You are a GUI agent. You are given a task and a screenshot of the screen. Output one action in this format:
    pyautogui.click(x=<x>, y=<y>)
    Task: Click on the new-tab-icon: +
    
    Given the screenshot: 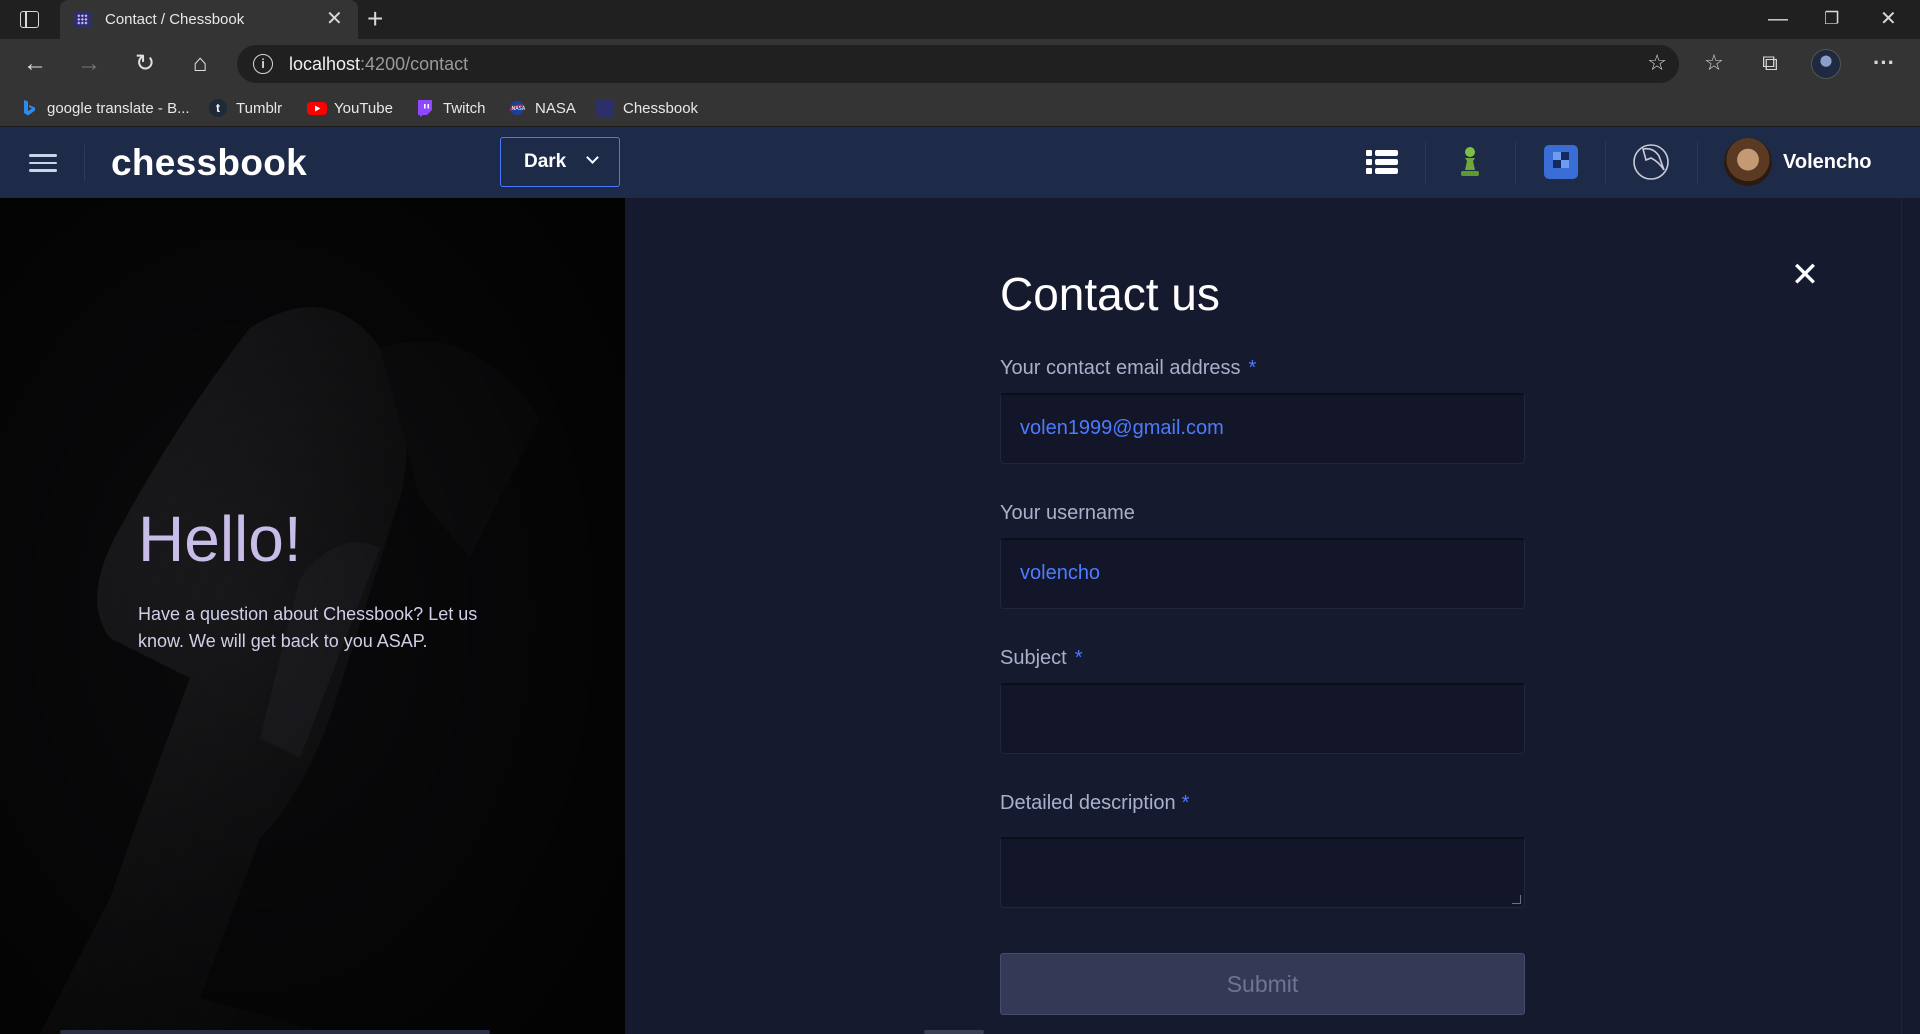 What is the action you would take?
    pyautogui.click(x=375, y=19)
    